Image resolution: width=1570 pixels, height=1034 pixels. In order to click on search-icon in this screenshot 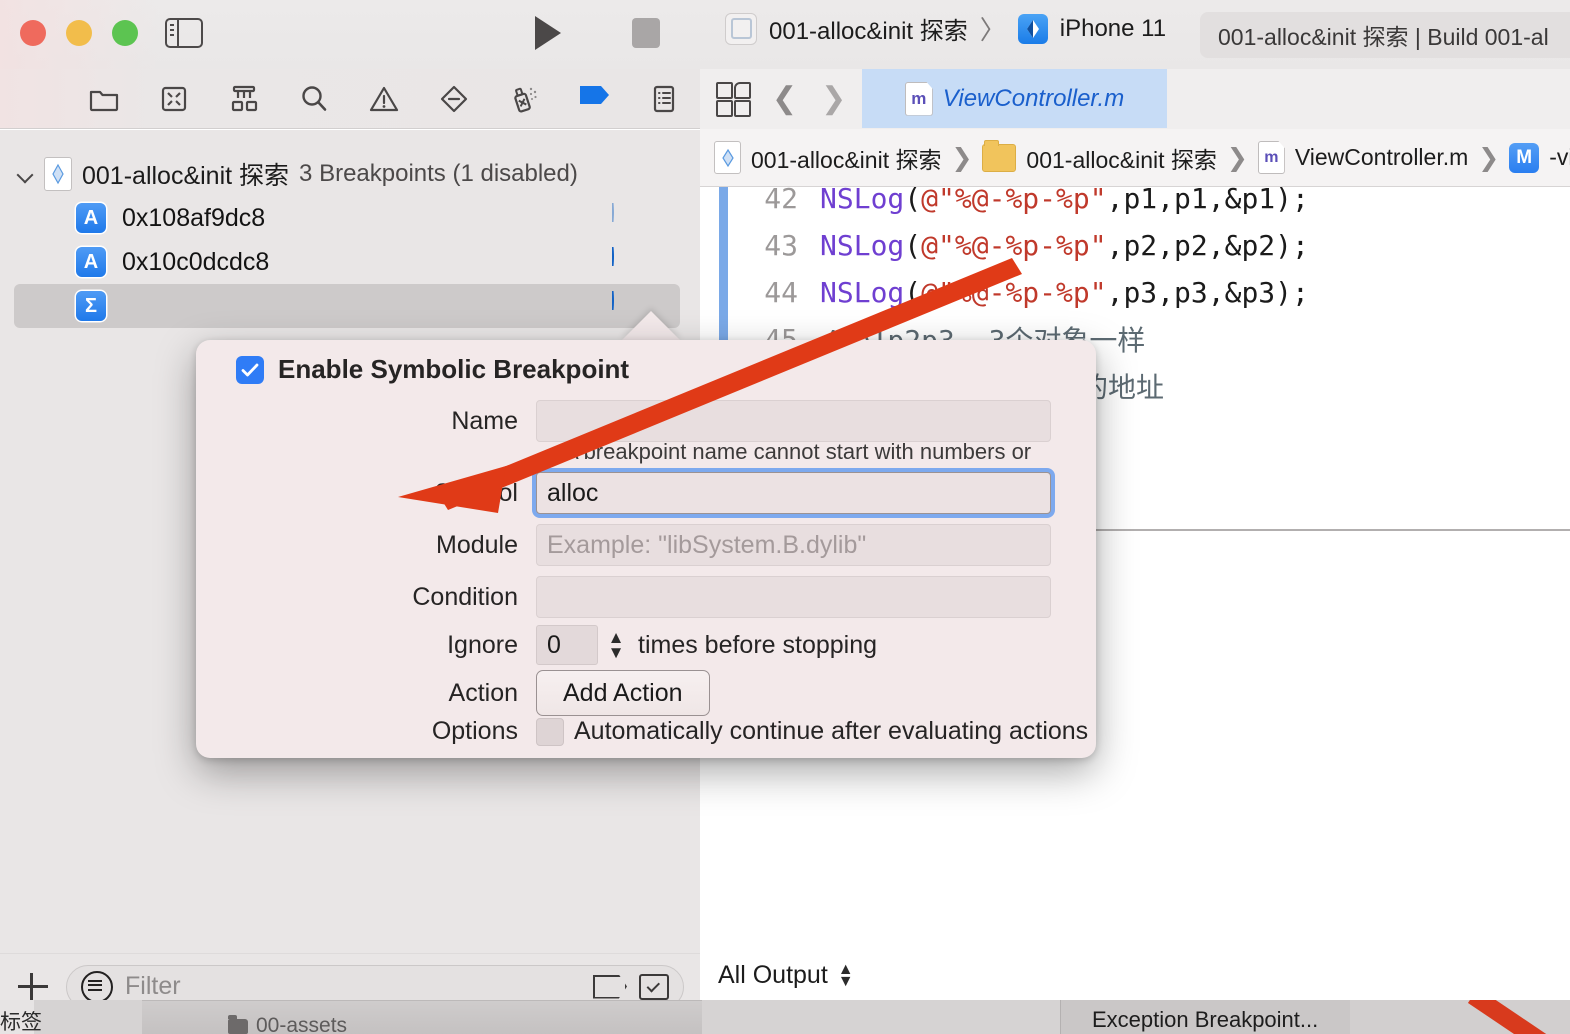, I will do `click(314, 99)`.